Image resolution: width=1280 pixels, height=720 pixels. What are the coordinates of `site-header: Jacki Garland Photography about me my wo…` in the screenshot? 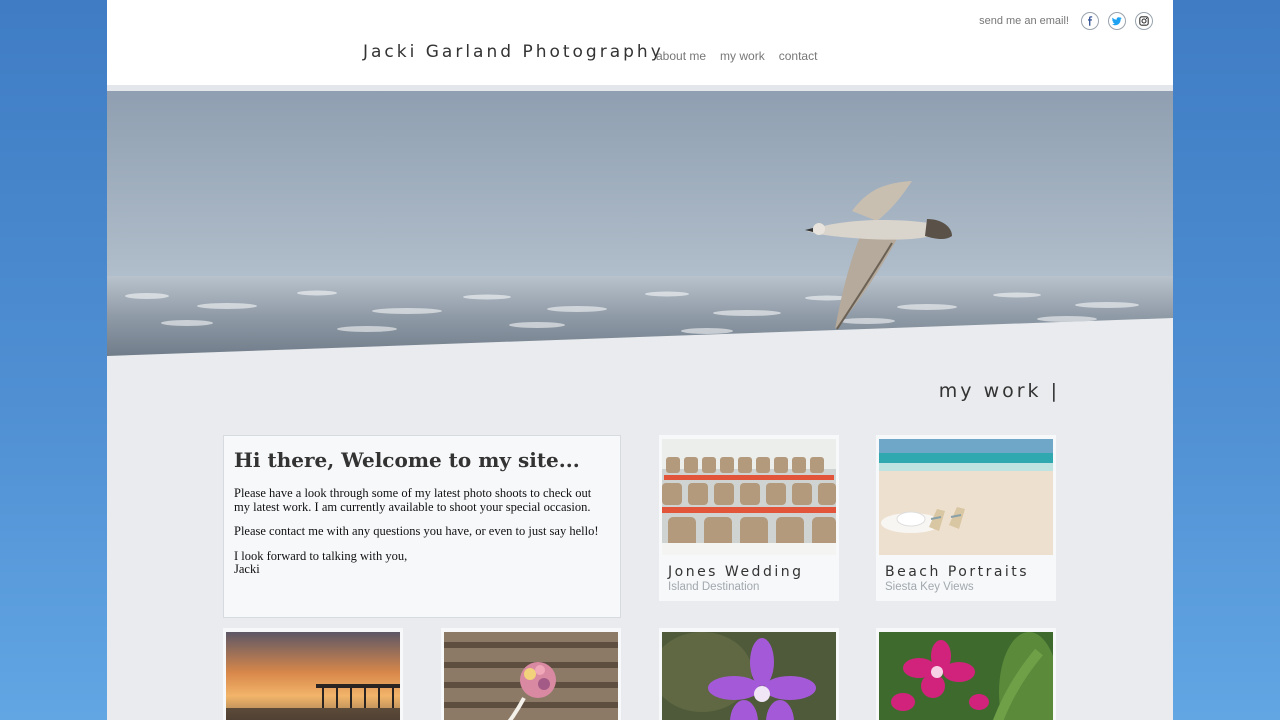 It's located at (640, 42).